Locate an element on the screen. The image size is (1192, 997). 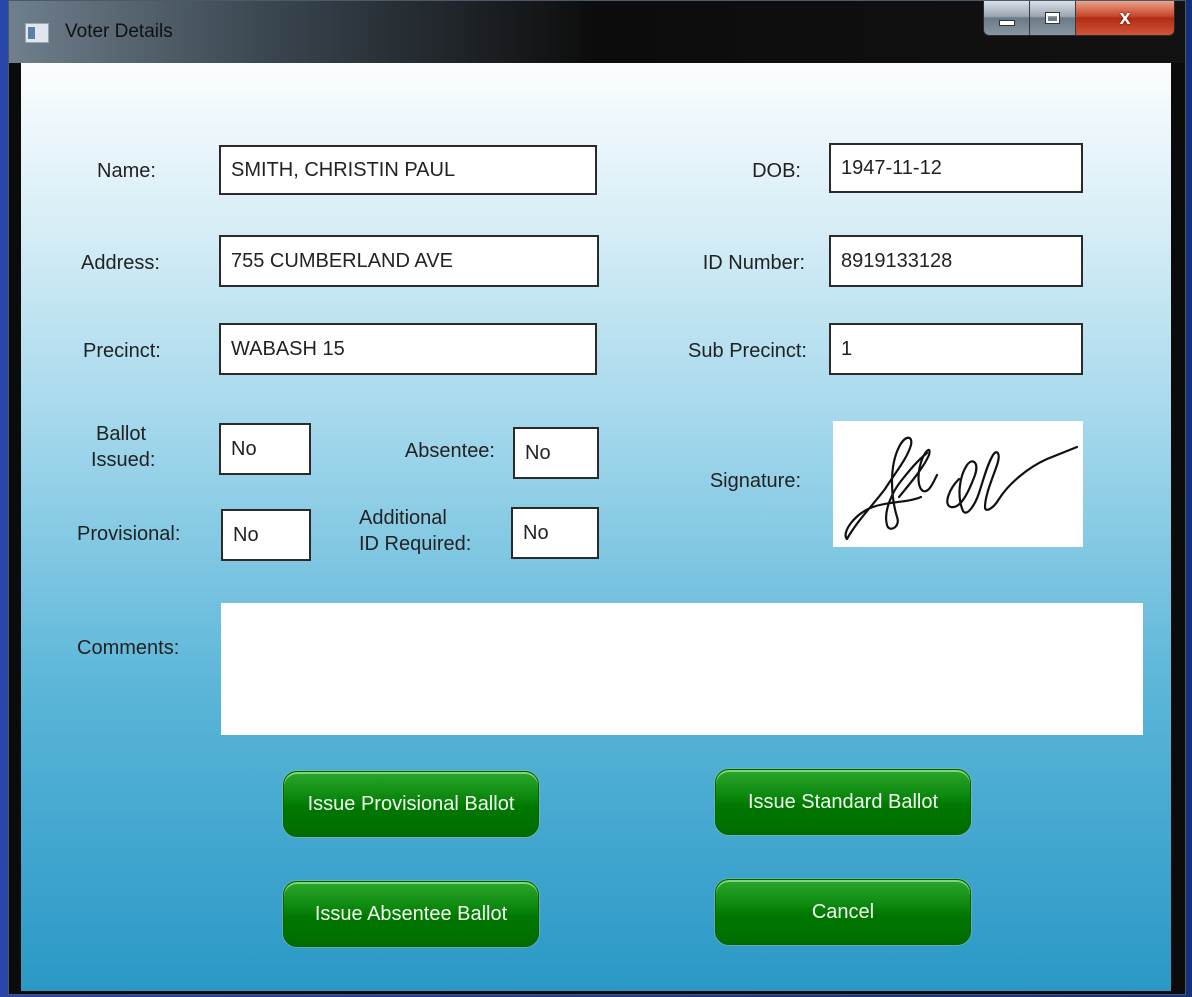
maximize-button is located at coordinates (1053, 18).